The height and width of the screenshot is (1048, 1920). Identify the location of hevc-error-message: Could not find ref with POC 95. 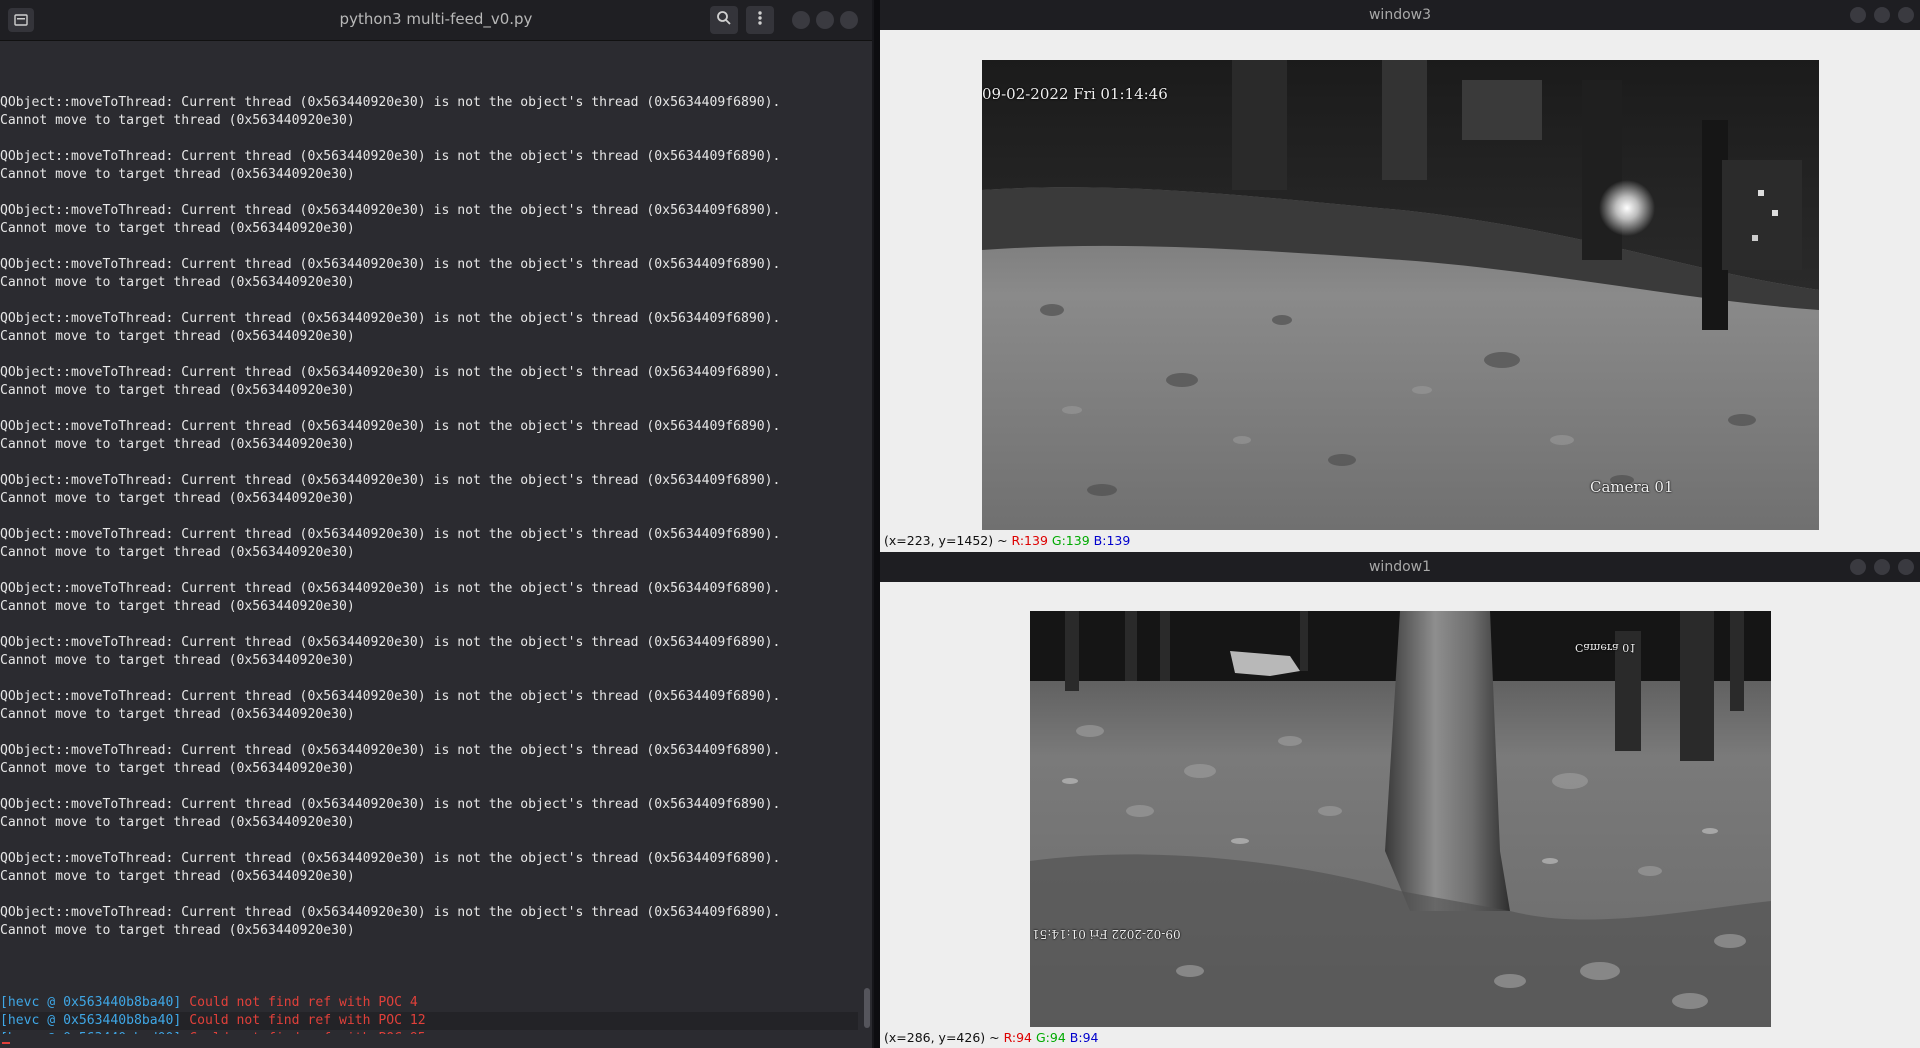
(303, 1032).